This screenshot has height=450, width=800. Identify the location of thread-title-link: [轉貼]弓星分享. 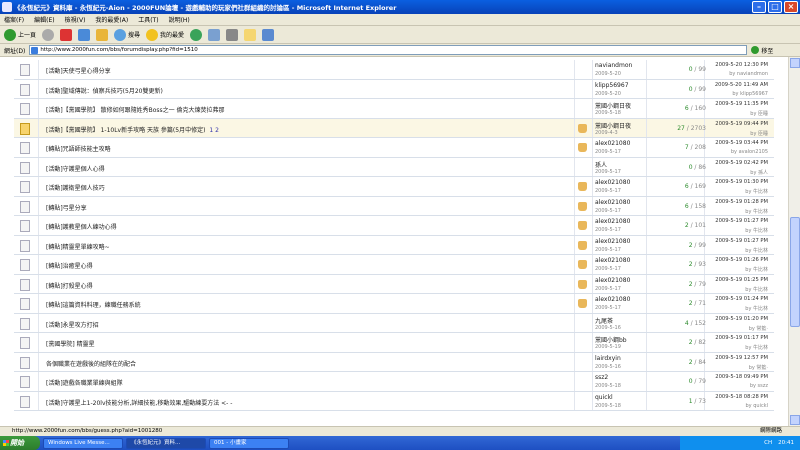
(66, 207).